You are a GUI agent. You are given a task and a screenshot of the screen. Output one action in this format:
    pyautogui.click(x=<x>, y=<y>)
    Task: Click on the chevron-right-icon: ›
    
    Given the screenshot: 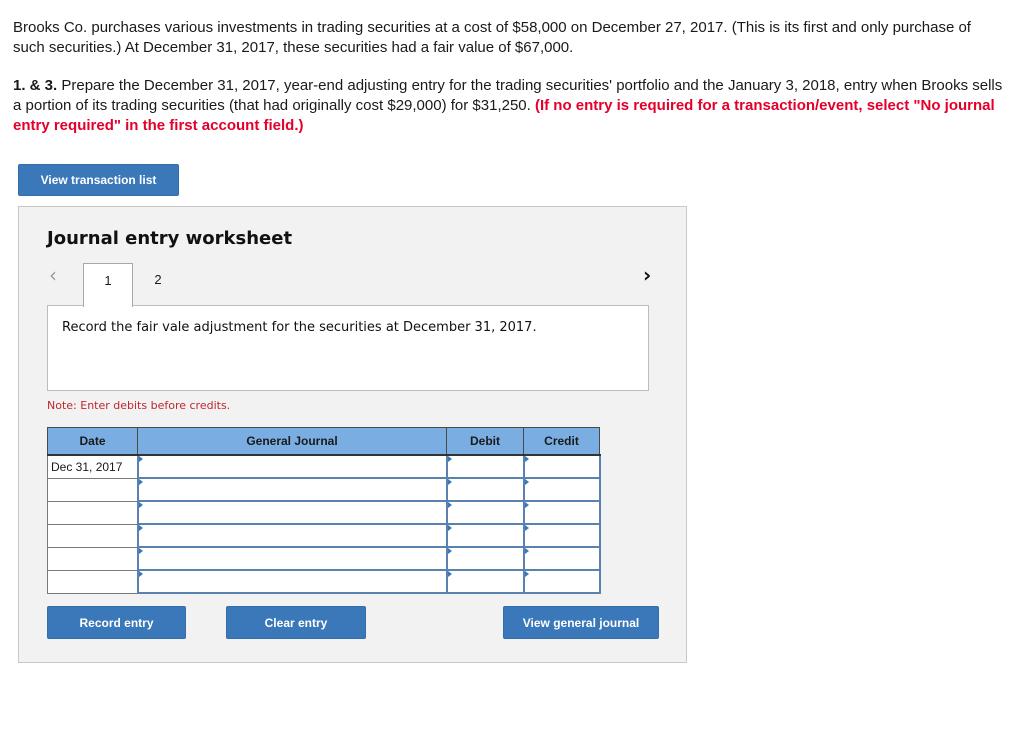 What is the action you would take?
    pyautogui.click(x=647, y=275)
    